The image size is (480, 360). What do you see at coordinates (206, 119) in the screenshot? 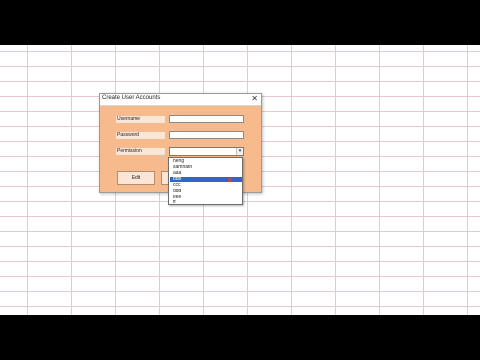
I see `username-field` at bounding box center [206, 119].